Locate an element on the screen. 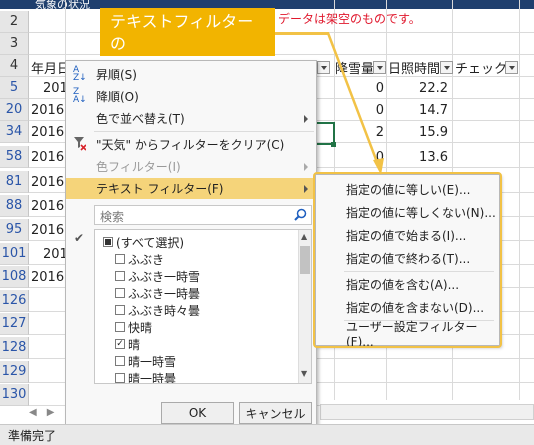 Image resolution: width=534 pixels, height=445 pixels. row-header: 130 is located at coordinates (14, 395).